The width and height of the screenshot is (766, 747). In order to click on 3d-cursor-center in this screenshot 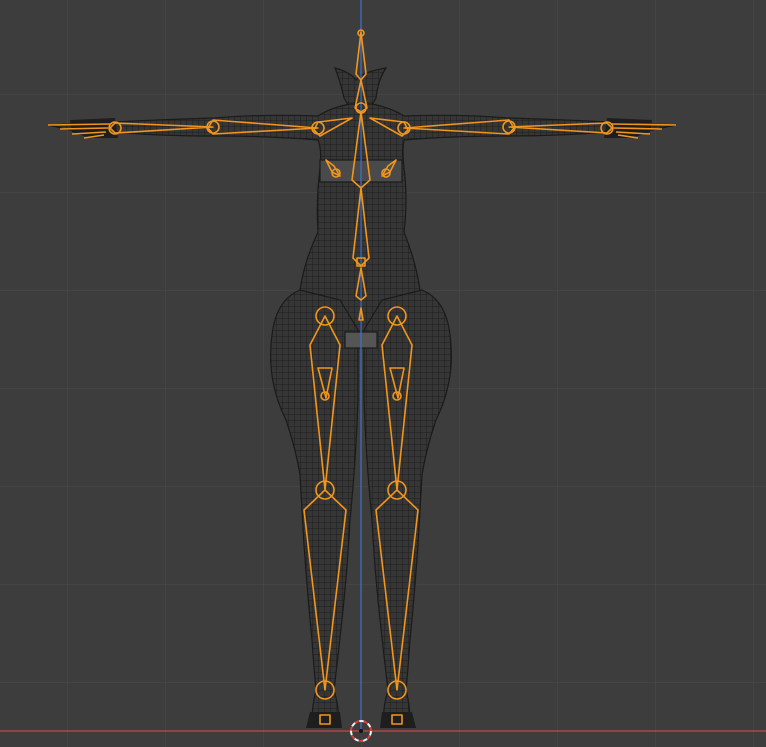, I will do `click(361, 731)`.